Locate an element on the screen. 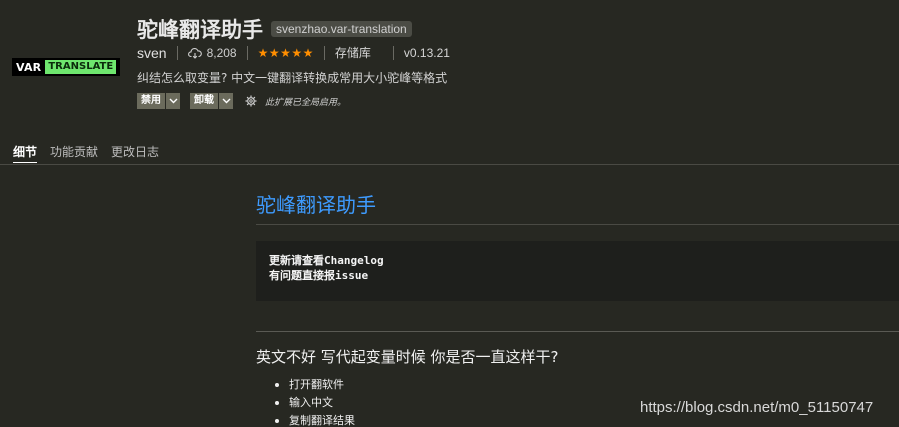 The width and height of the screenshot is (899, 427). disable-dropdown-button is located at coordinates (173, 101).